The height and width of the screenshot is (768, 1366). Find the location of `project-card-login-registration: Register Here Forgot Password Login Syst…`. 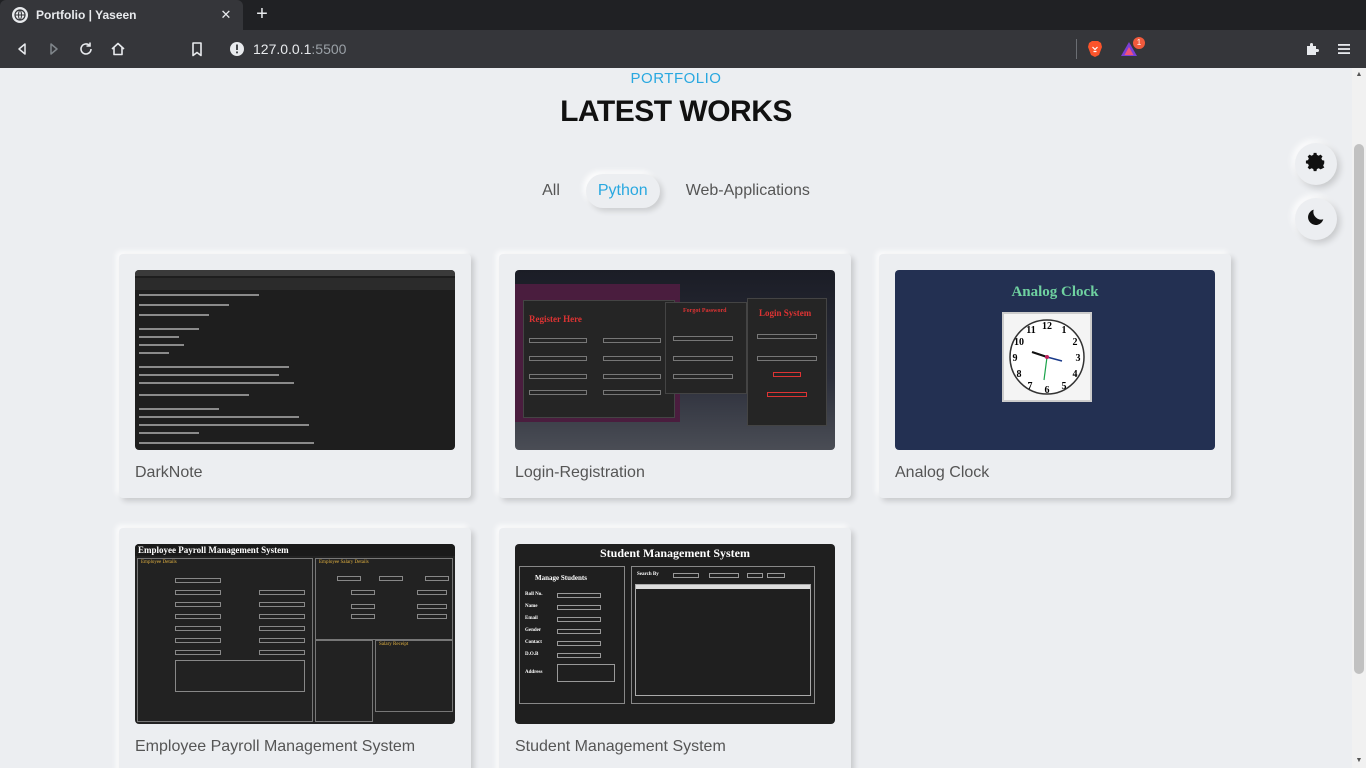

project-card-login-registration: Register Here Forgot Password Login Syst… is located at coordinates (675, 376).